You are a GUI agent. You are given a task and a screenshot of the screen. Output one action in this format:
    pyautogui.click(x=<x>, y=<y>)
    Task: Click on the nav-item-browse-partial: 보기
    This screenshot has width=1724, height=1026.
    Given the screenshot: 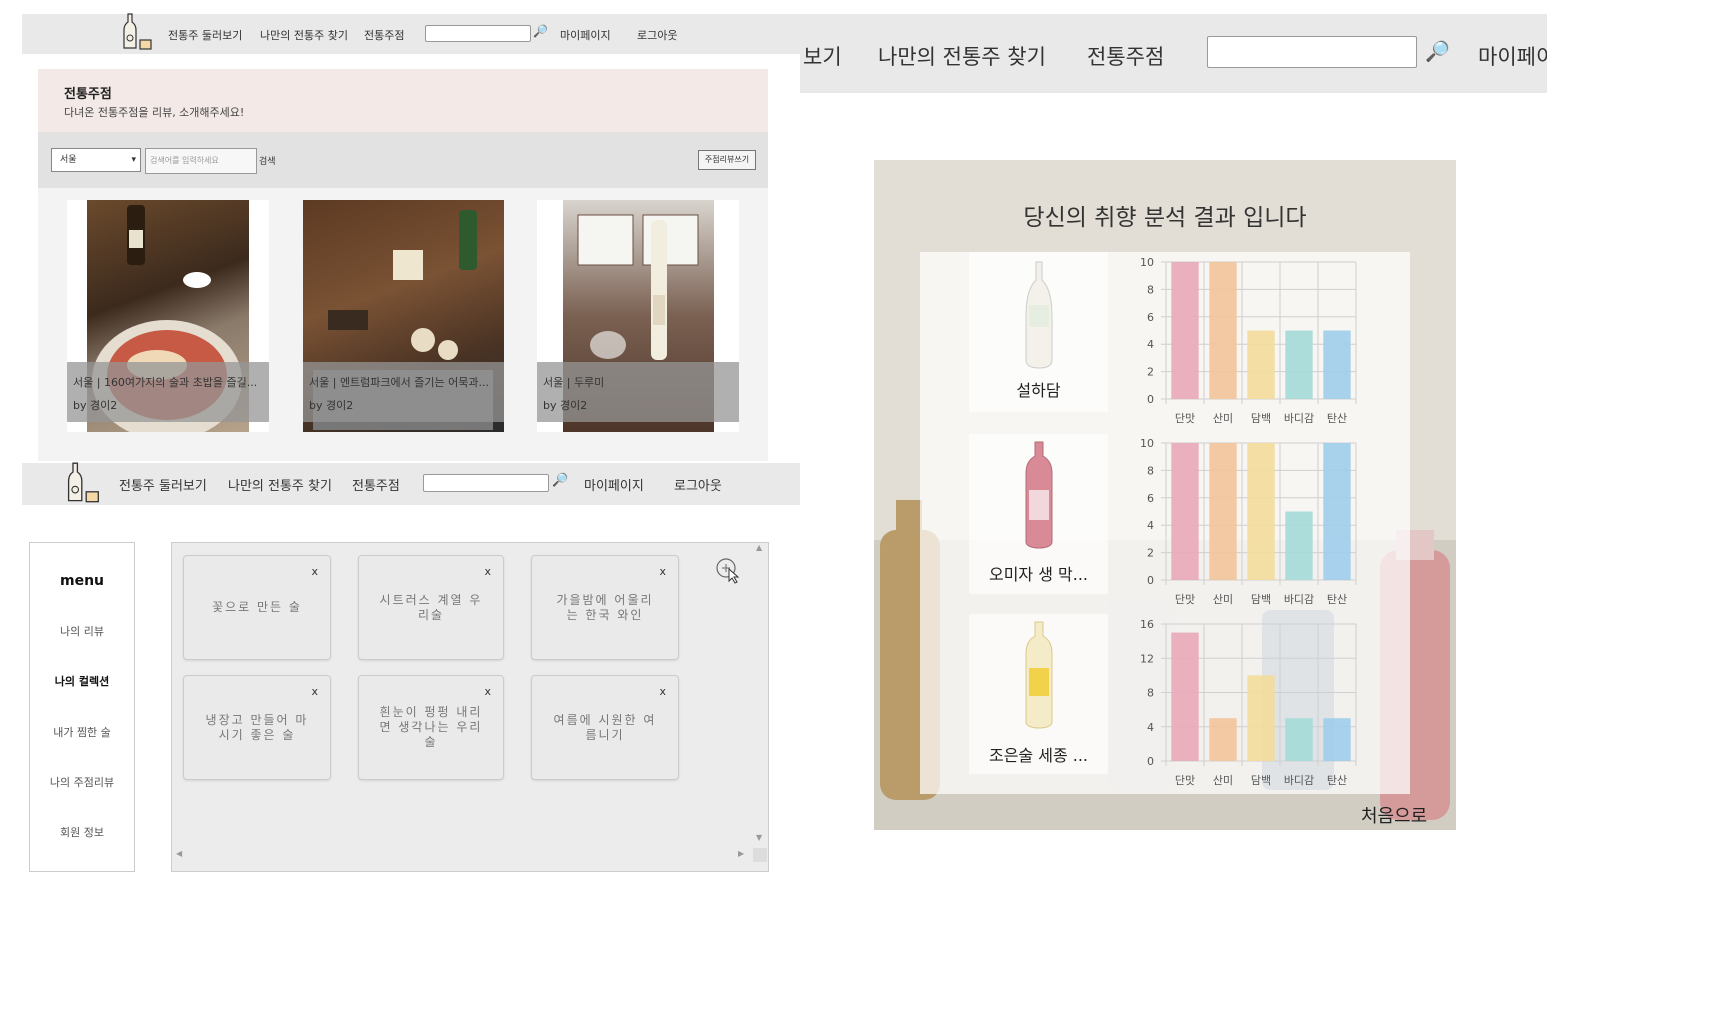 What is the action you would take?
    pyautogui.click(x=822, y=56)
    